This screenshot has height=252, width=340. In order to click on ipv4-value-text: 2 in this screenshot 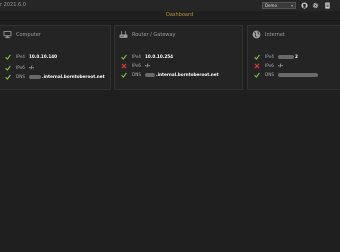, I will do `click(296, 56)`.